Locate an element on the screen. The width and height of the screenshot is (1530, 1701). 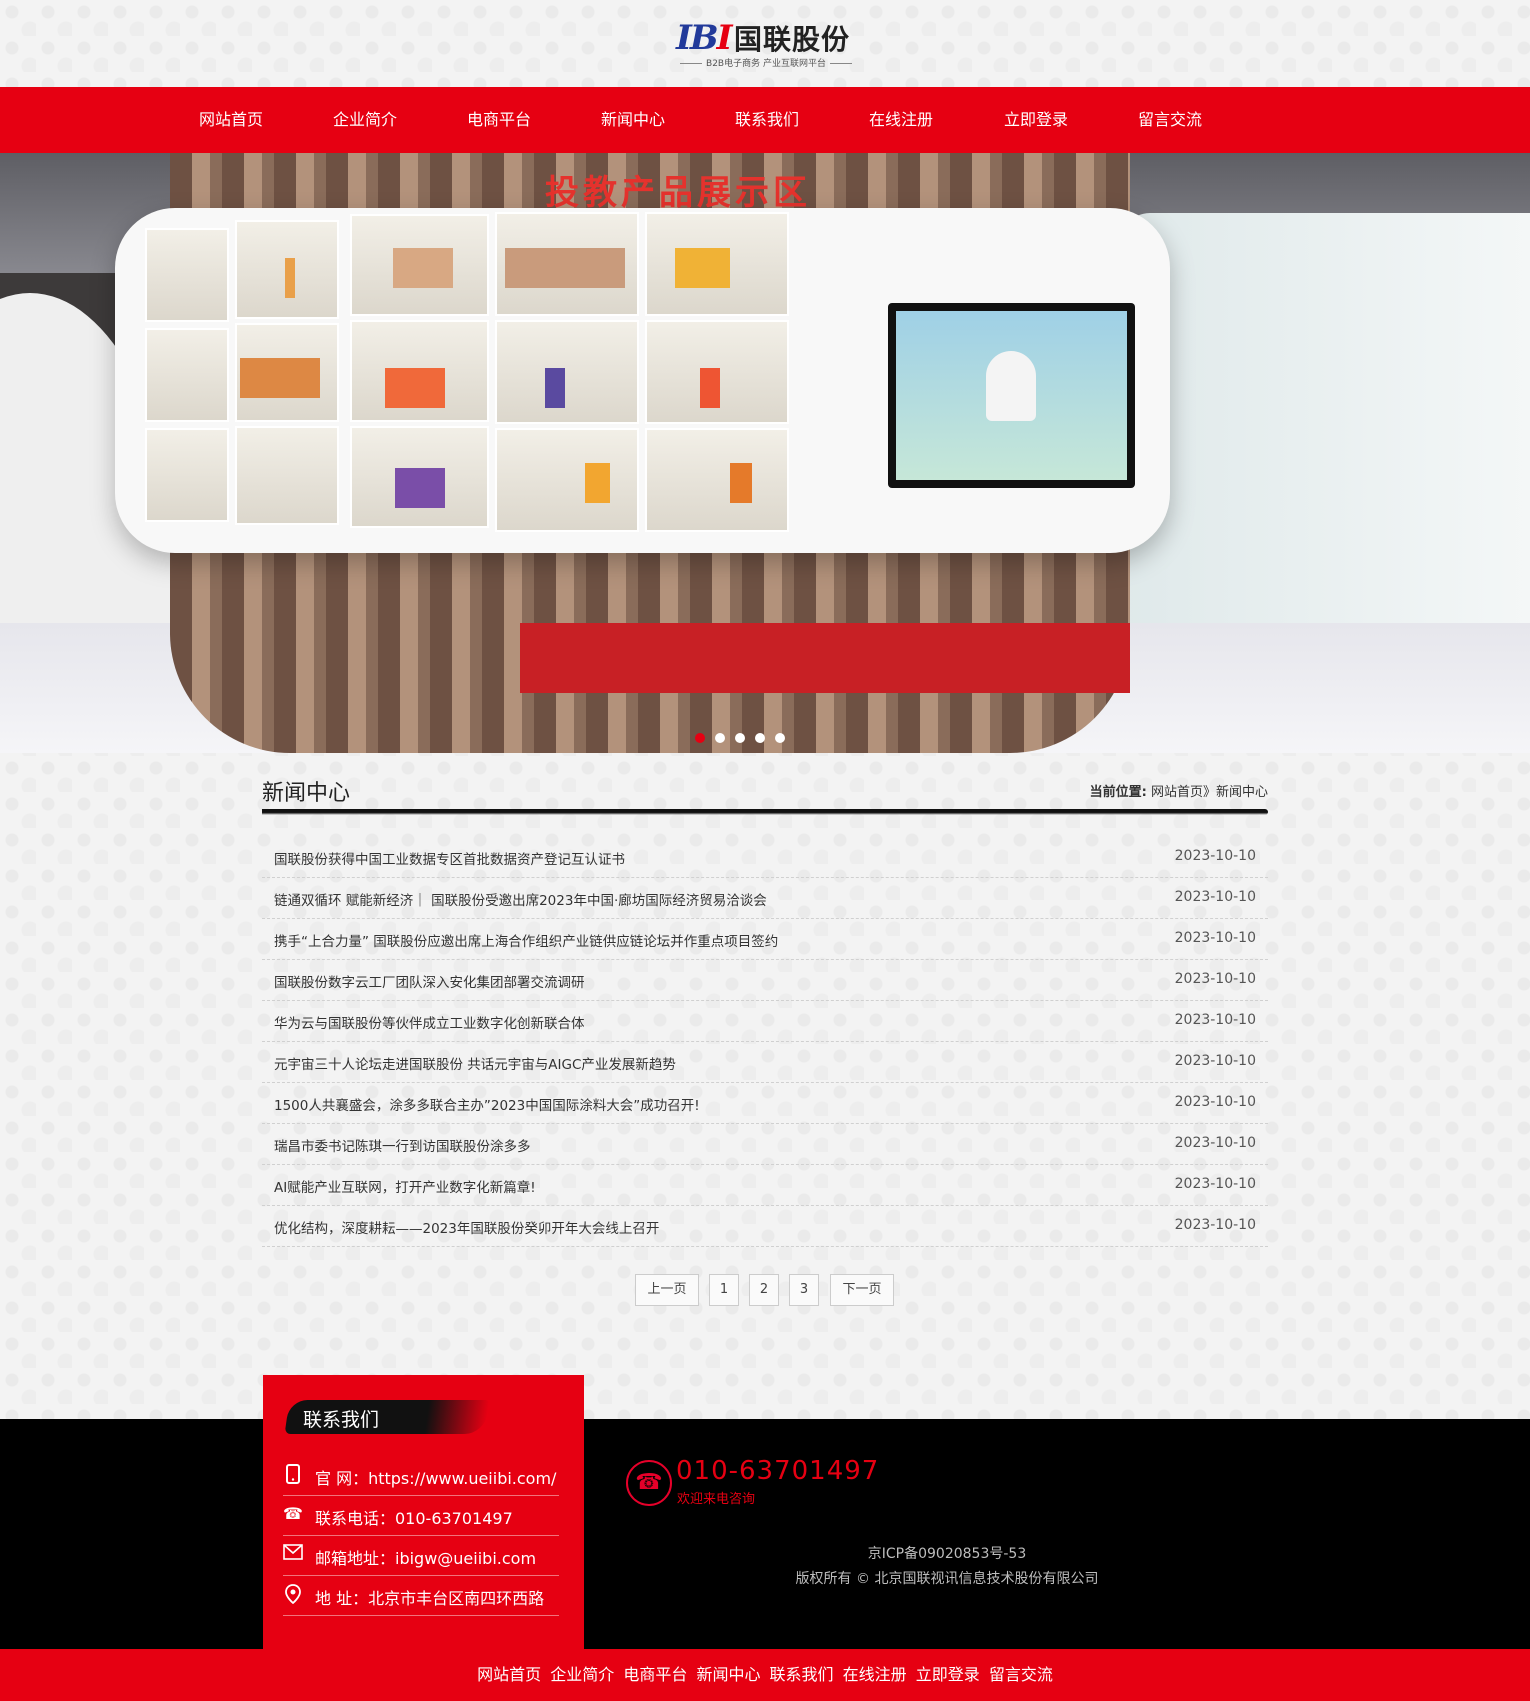
logo-mark-text-a: IB is located at coordinates (697, 38).